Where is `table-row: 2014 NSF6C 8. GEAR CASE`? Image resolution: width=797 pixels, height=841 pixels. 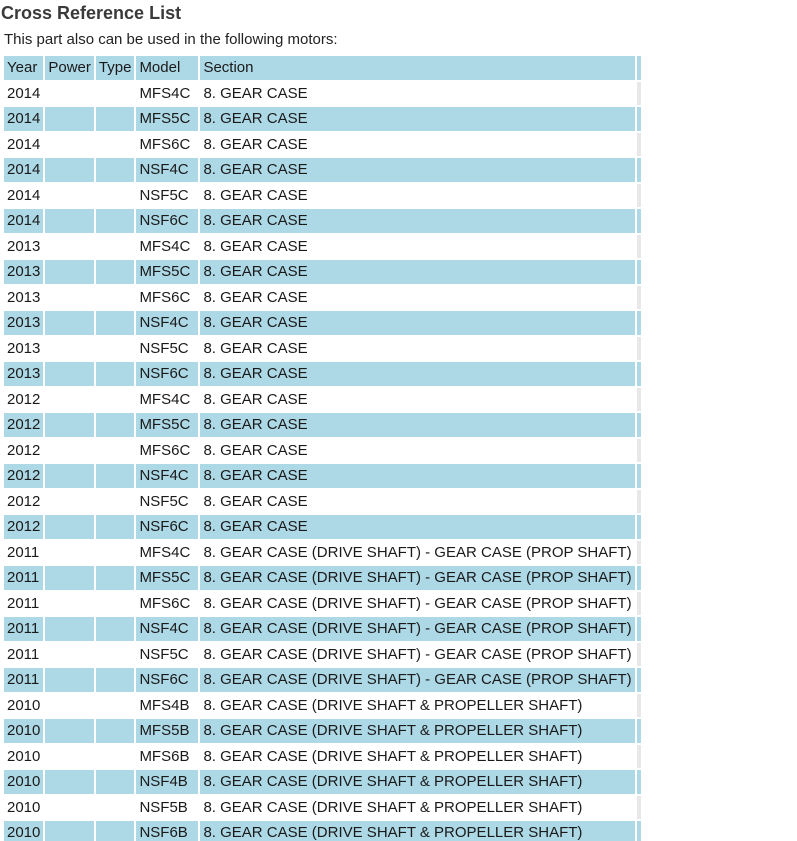 table-row: 2014 NSF6C 8. GEAR CASE is located at coordinates (322, 221).